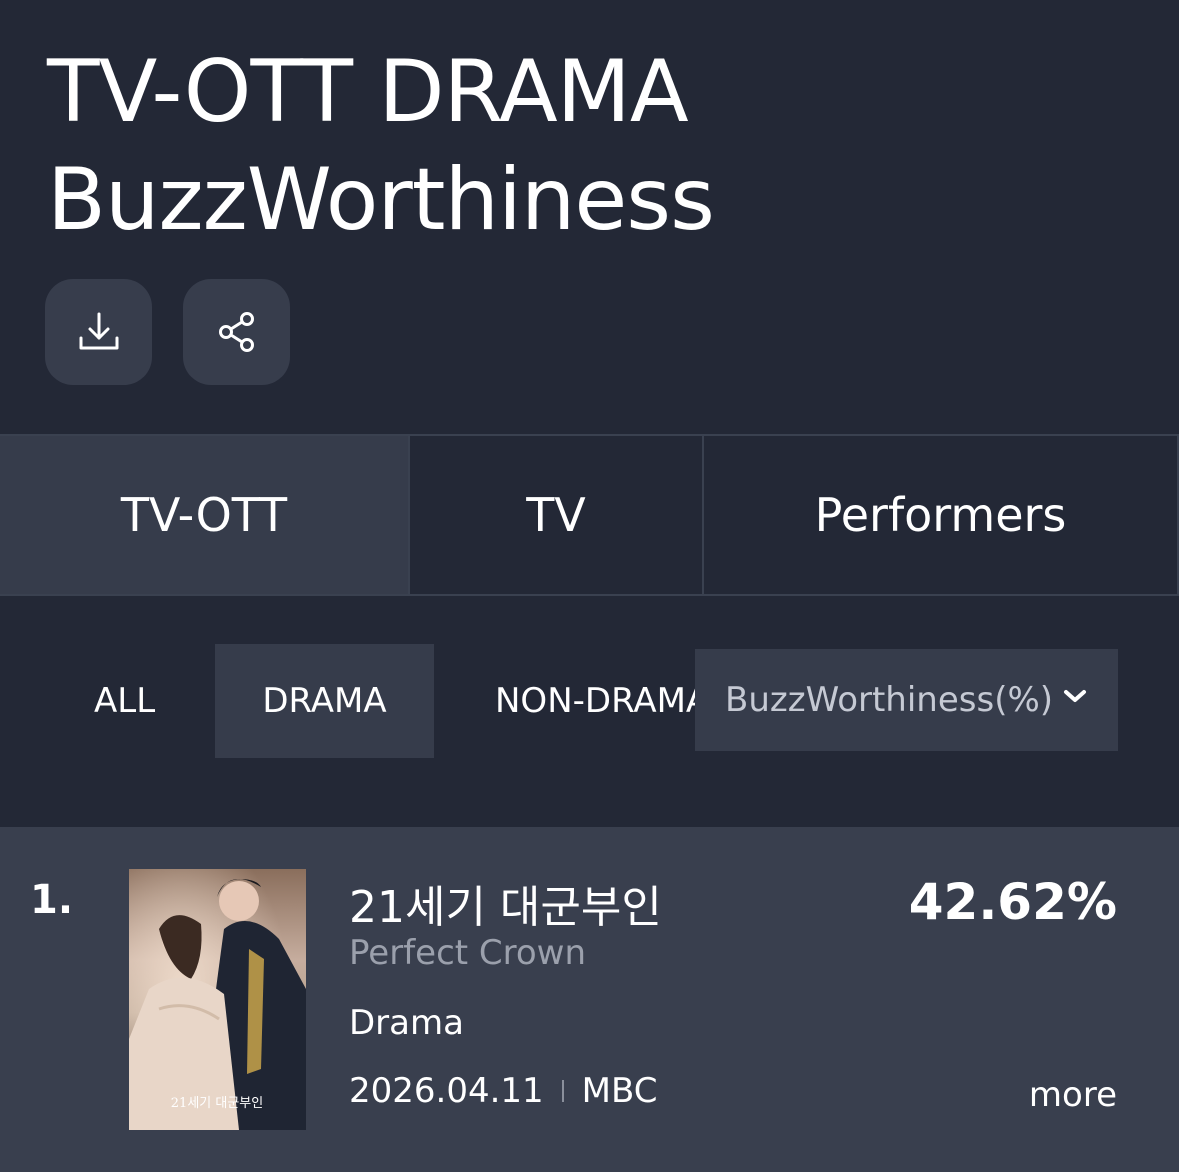  Describe the element at coordinates (381, 146) in the screenshot. I see `page-title: TV-OTT DRAMA BuzzWorthiness` at that location.